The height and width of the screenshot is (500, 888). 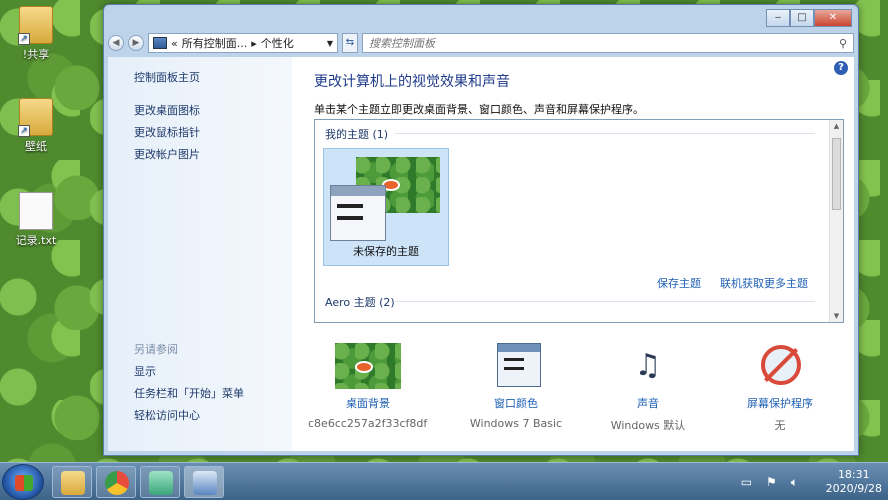 What do you see at coordinates (444, 481) in the screenshot?
I see `taskbar: ▭ ⚑ 🔈︎ 18:31 2020/9/28` at bounding box center [444, 481].